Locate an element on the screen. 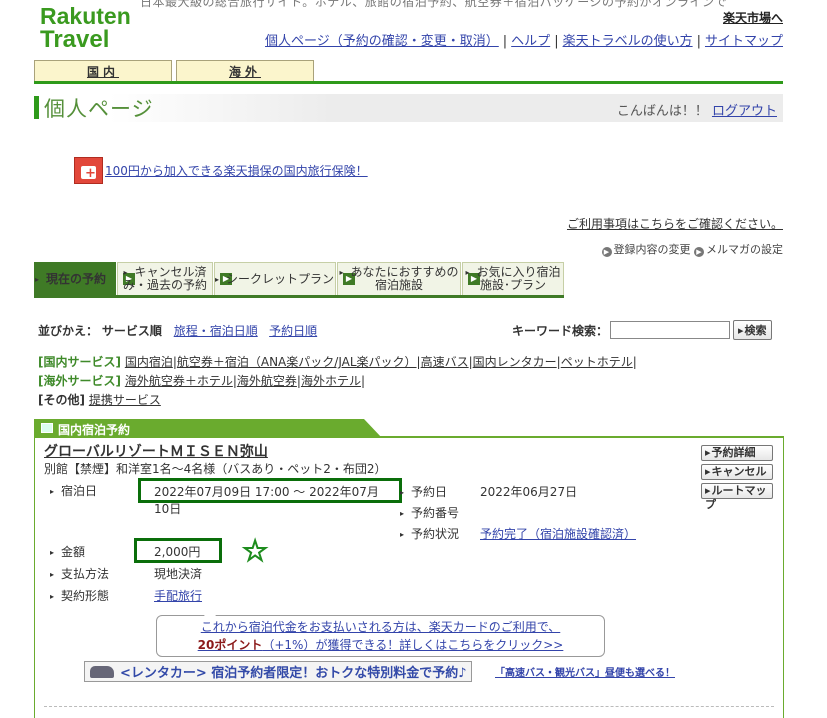 Image resolution: width=827 pixels, height=718 pixels. bus-link: 「高速バス・観光バス」昼便も選べる！ is located at coordinates (585, 671).